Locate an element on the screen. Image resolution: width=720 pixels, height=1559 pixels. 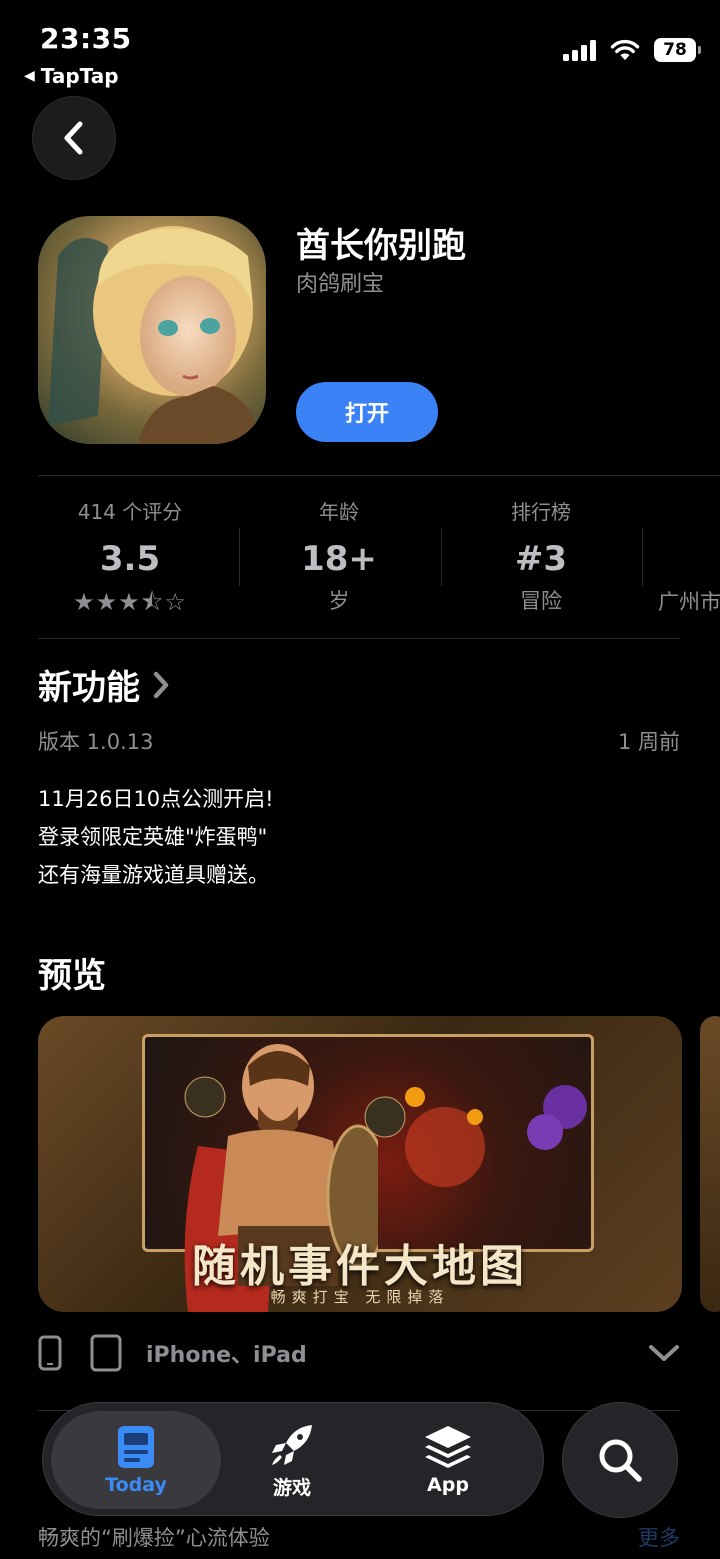
tab-bar: Today 游戏 App is located at coordinates (293, 1459).